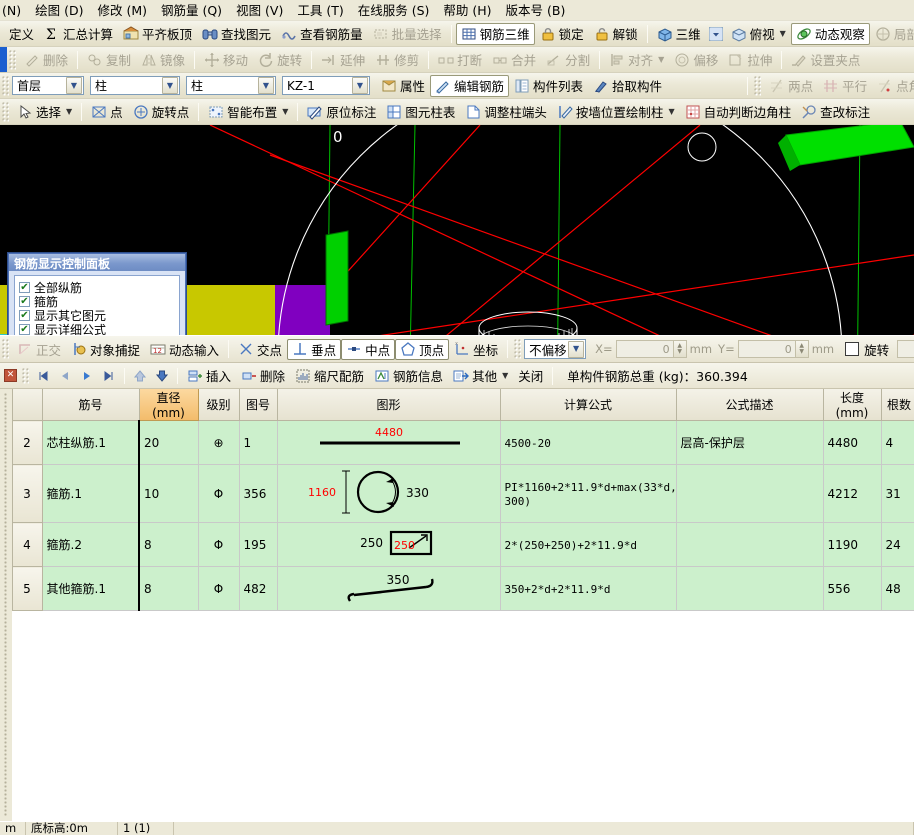 The width and height of the screenshot is (914, 835). What do you see at coordinates (322, 34) in the screenshot?
I see `view-rebar-qty-button: 查看钢筋量` at bounding box center [322, 34].